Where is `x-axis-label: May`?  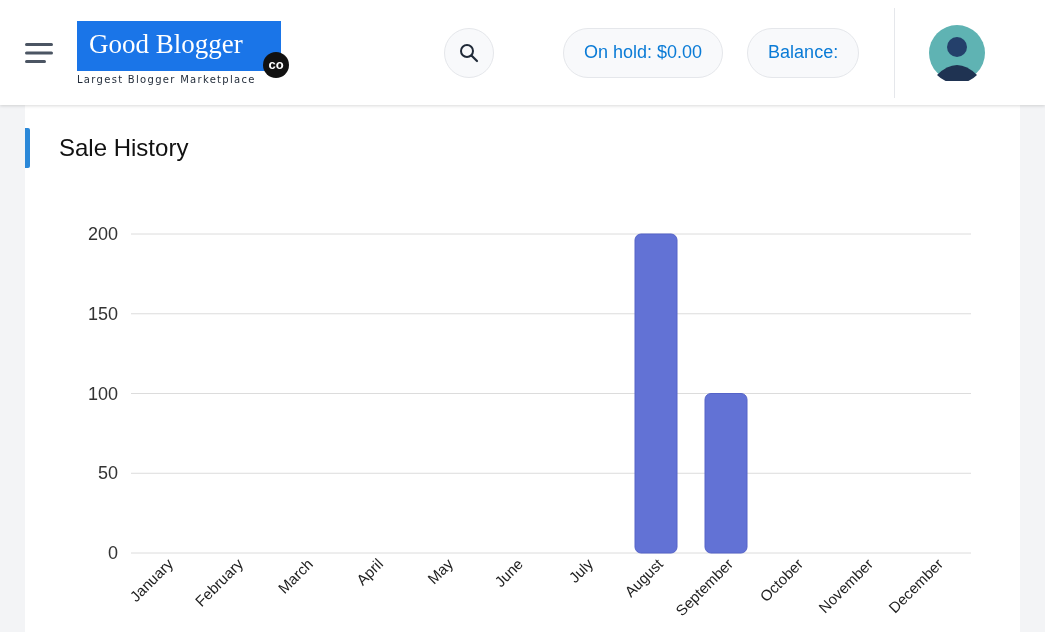
x-axis-label: May is located at coordinates (440, 571).